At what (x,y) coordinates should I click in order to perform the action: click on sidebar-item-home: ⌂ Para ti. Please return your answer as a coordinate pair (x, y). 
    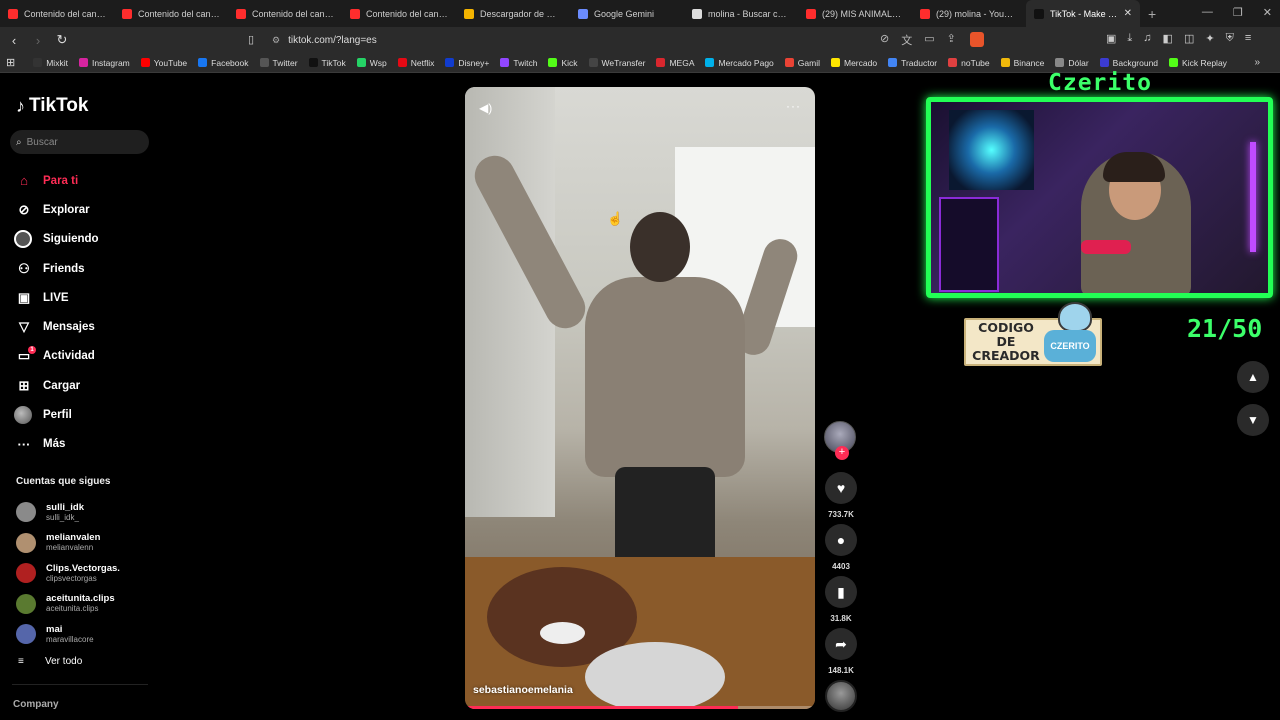
    Looking at the image, I should click on (56, 180).